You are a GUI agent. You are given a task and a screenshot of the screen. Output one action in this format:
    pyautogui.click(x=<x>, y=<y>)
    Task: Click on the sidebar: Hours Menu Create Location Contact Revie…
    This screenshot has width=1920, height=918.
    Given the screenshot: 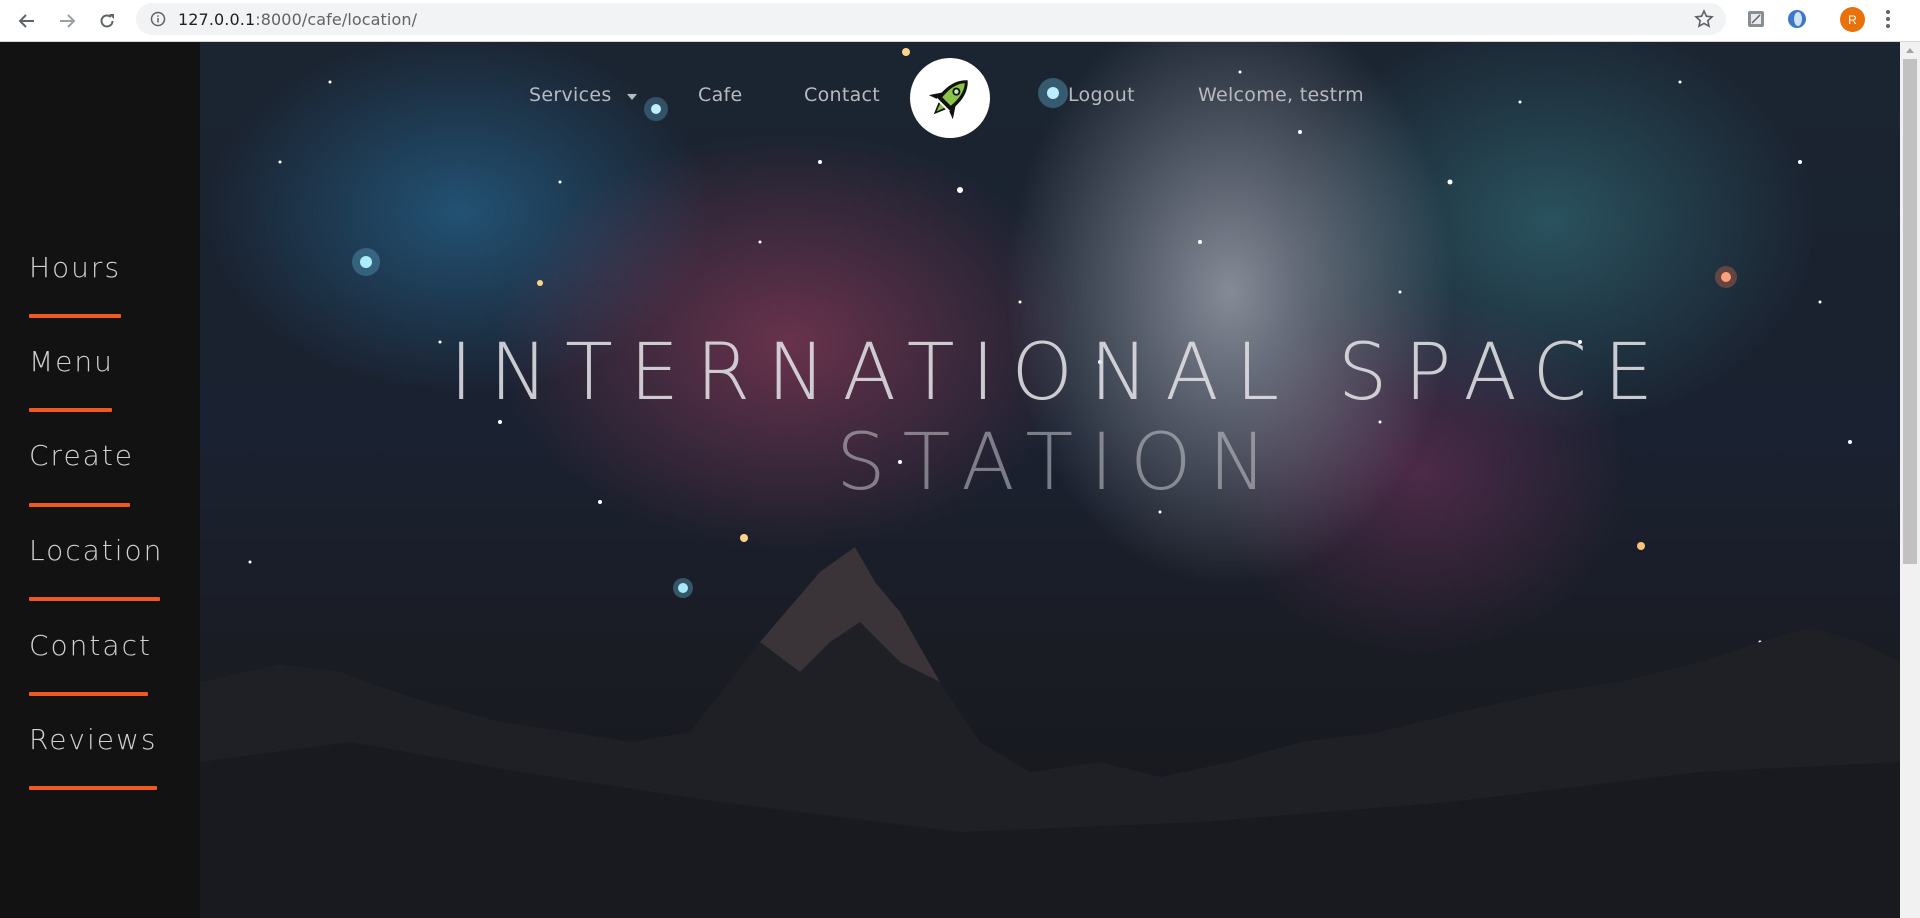 What is the action you would take?
    pyautogui.click(x=100, y=480)
    